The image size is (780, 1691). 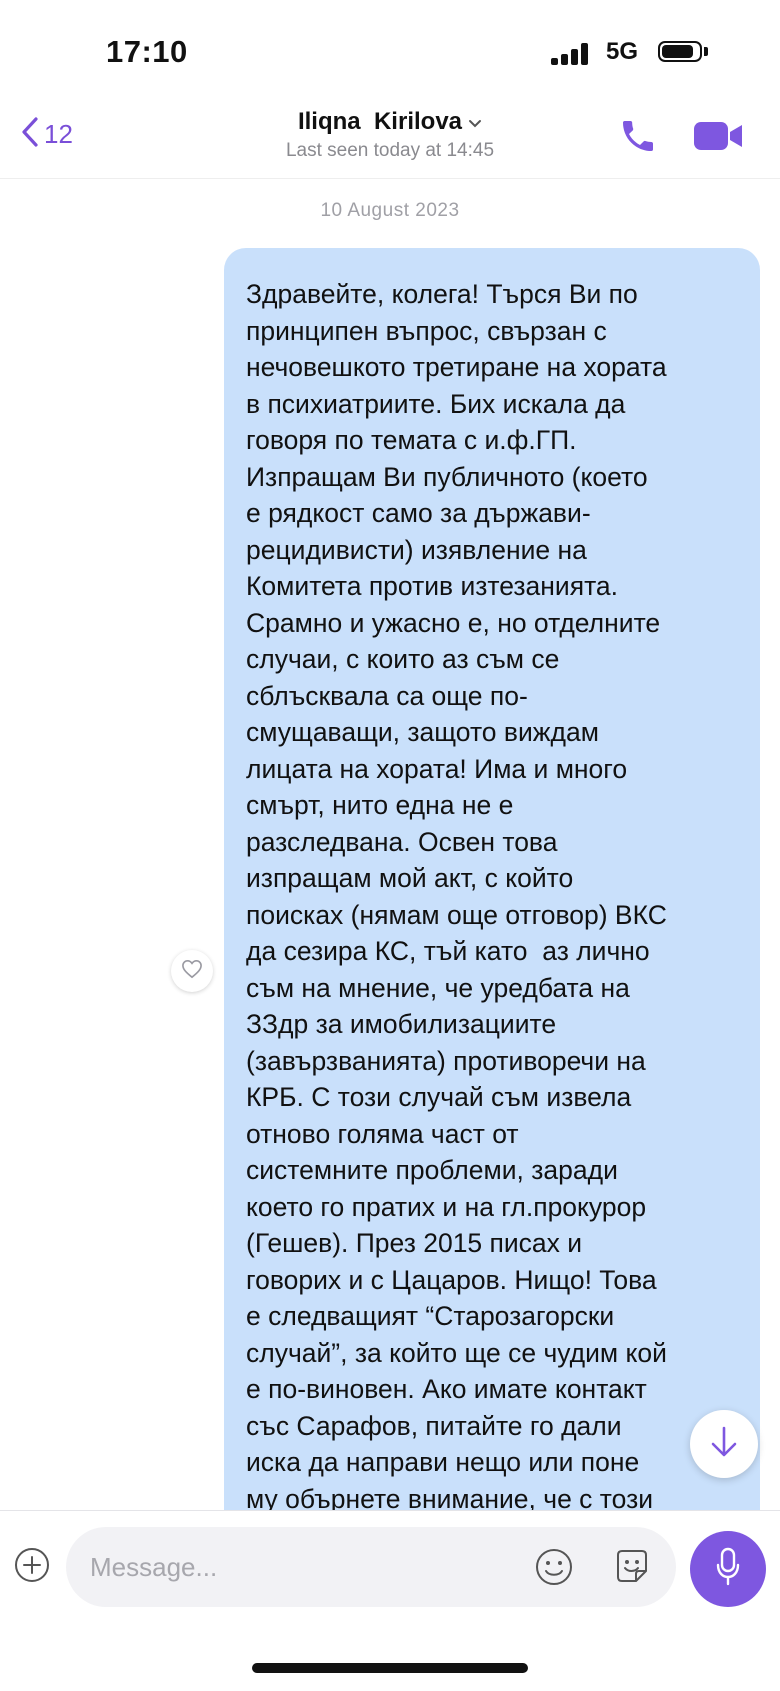 I want to click on status-time: 17:10, so click(x=147, y=51).